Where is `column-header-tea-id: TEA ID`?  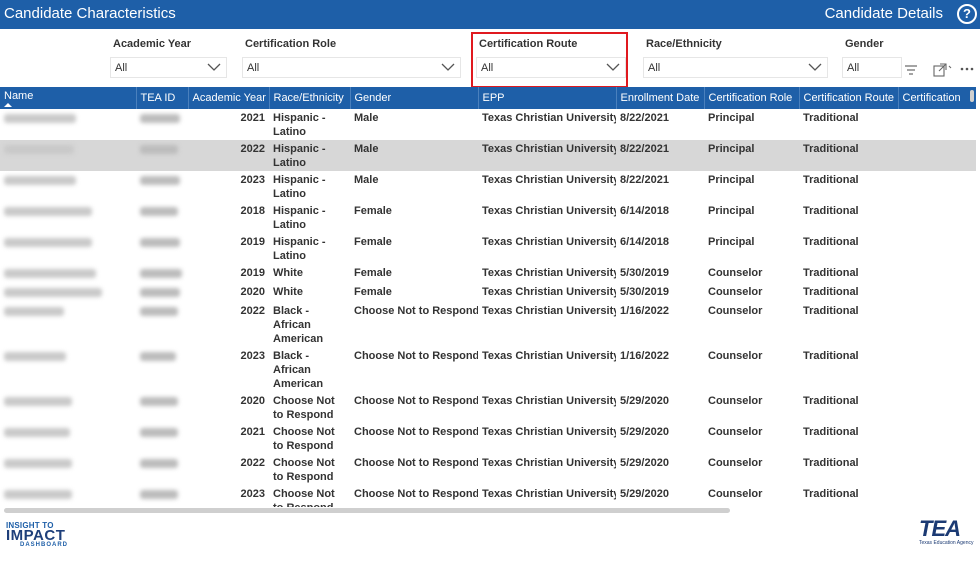 column-header-tea-id: TEA ID is located at coordinates (162, 98).